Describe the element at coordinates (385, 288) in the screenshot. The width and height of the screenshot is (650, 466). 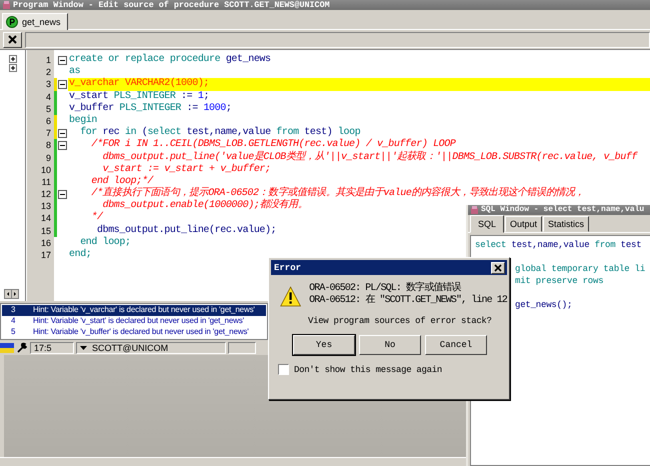
I see `error-message: ORA-06502: PL/SQL: 数字或值错误` at that location.